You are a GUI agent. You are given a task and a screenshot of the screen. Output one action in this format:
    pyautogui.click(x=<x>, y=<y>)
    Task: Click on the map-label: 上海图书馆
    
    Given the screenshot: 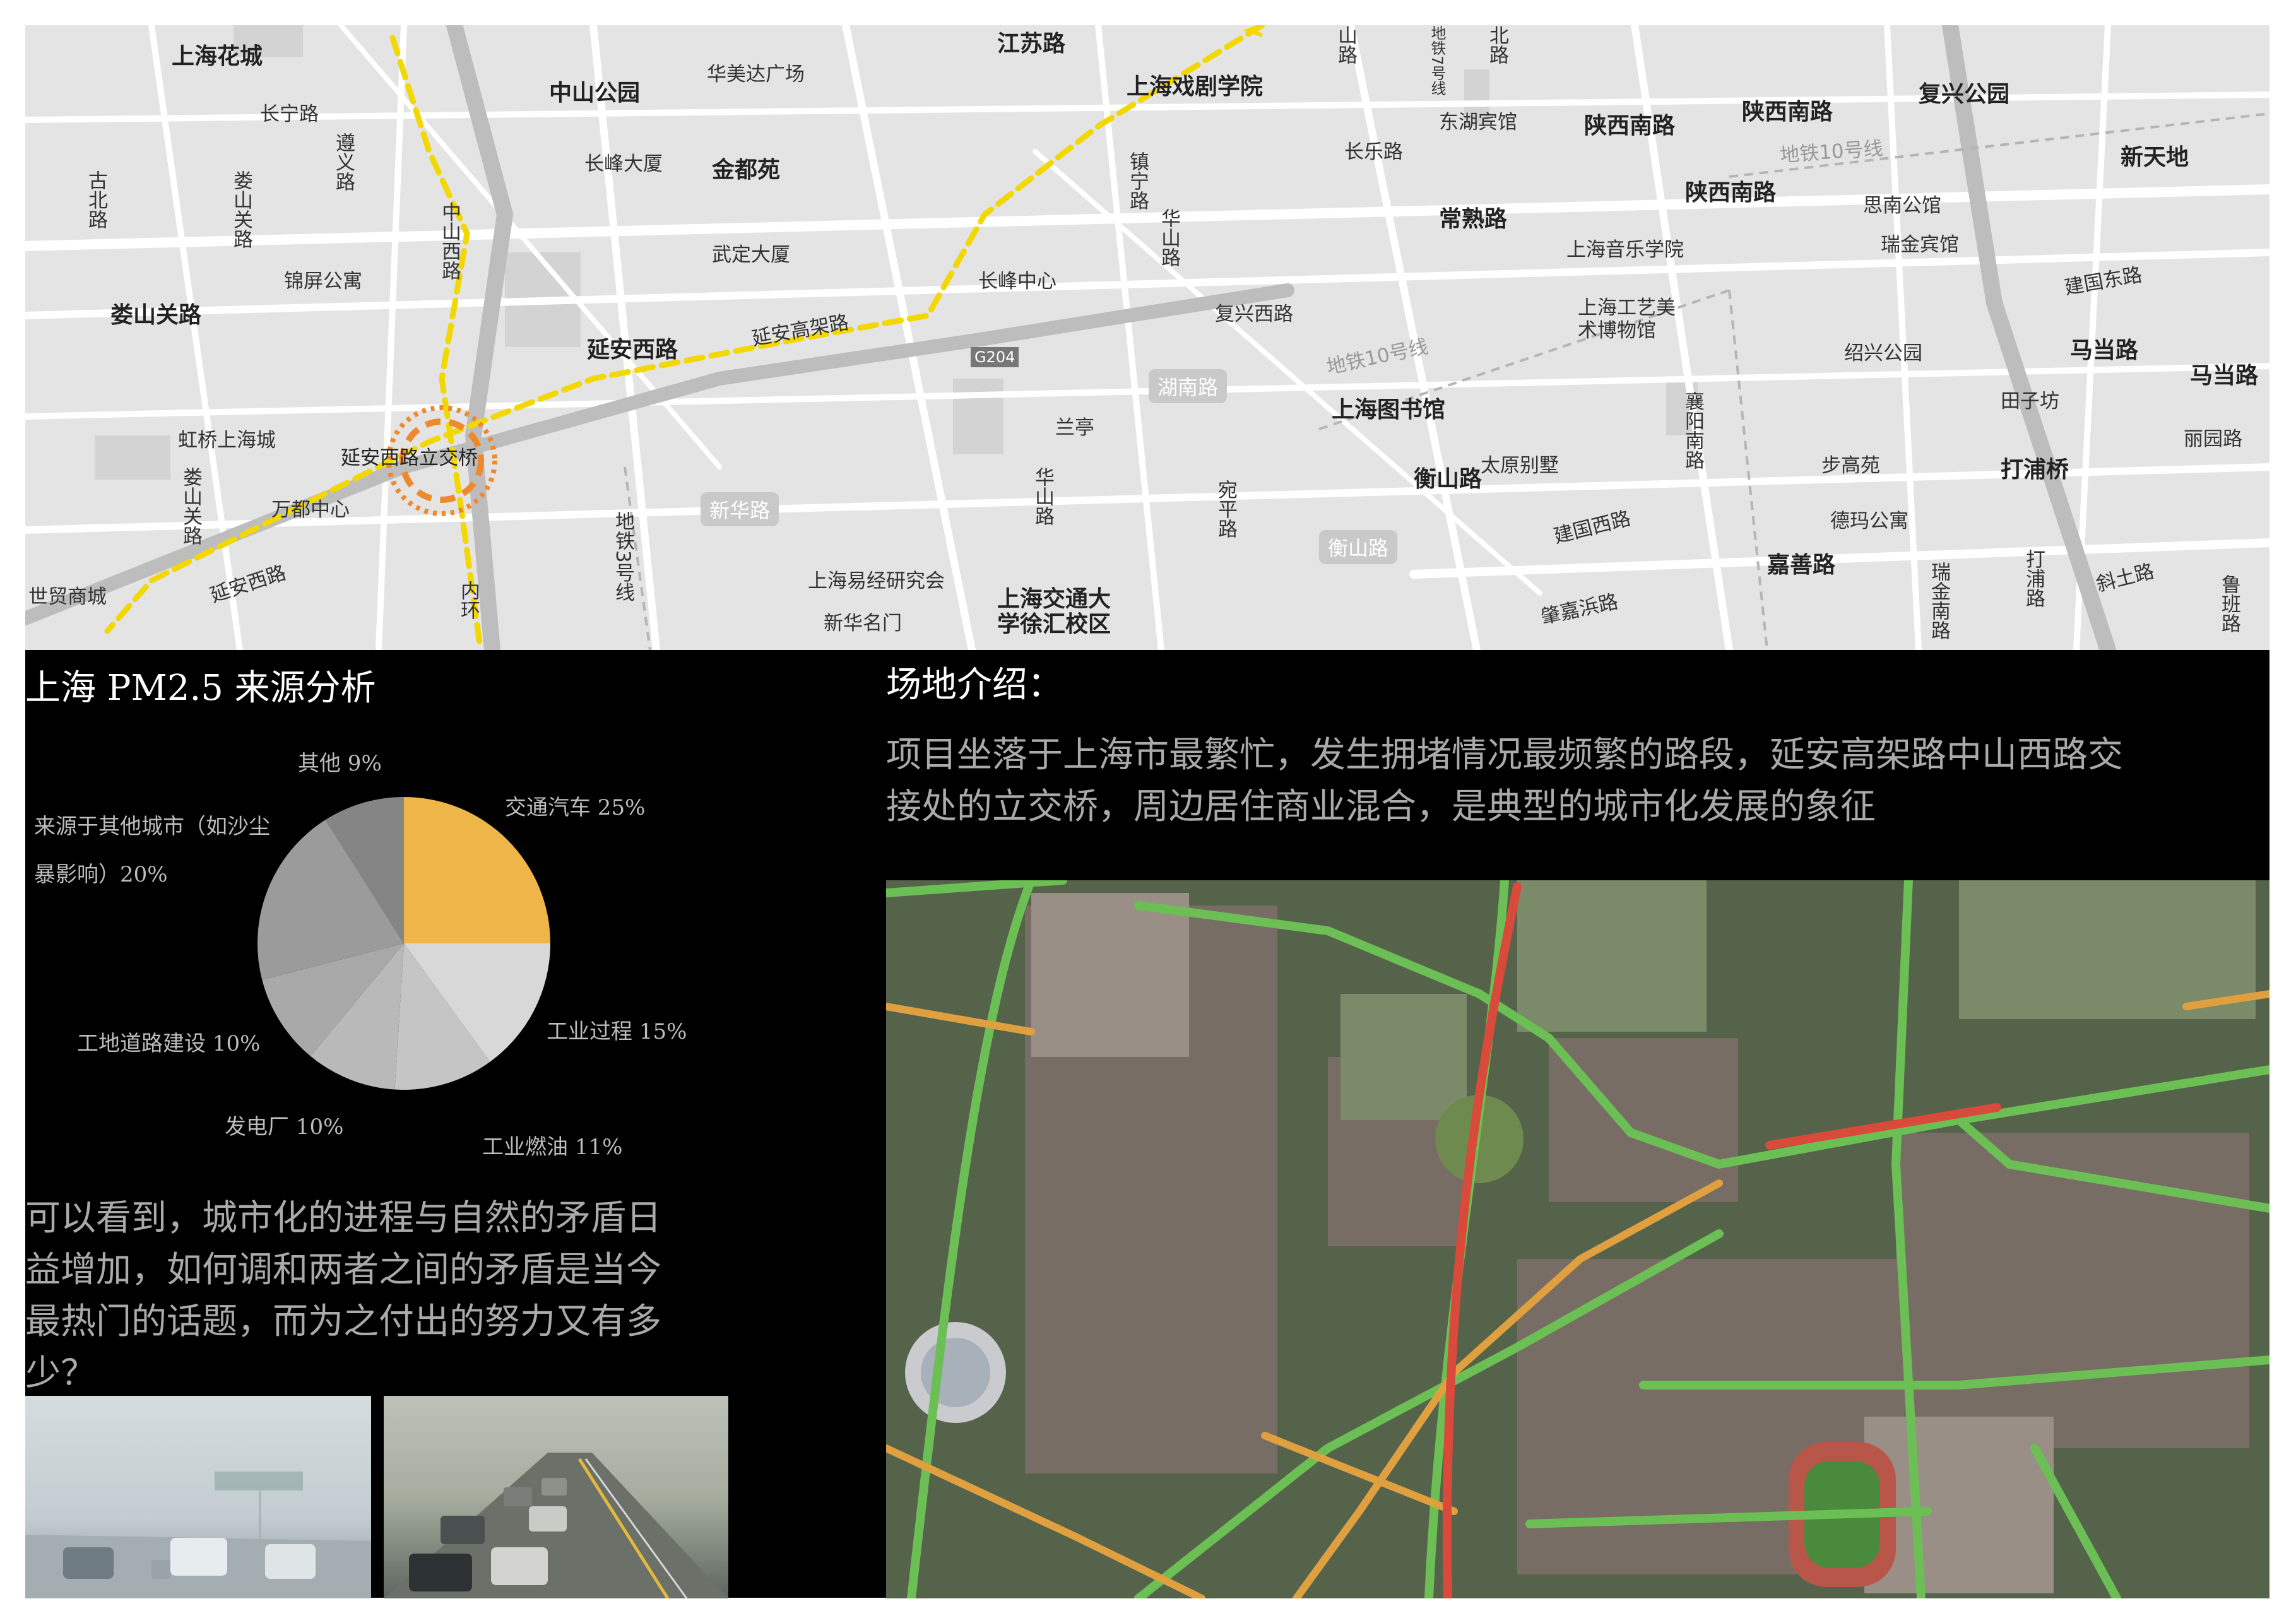 What is the action you would take?
    pyautogui.click(x=1389, y=410)
    